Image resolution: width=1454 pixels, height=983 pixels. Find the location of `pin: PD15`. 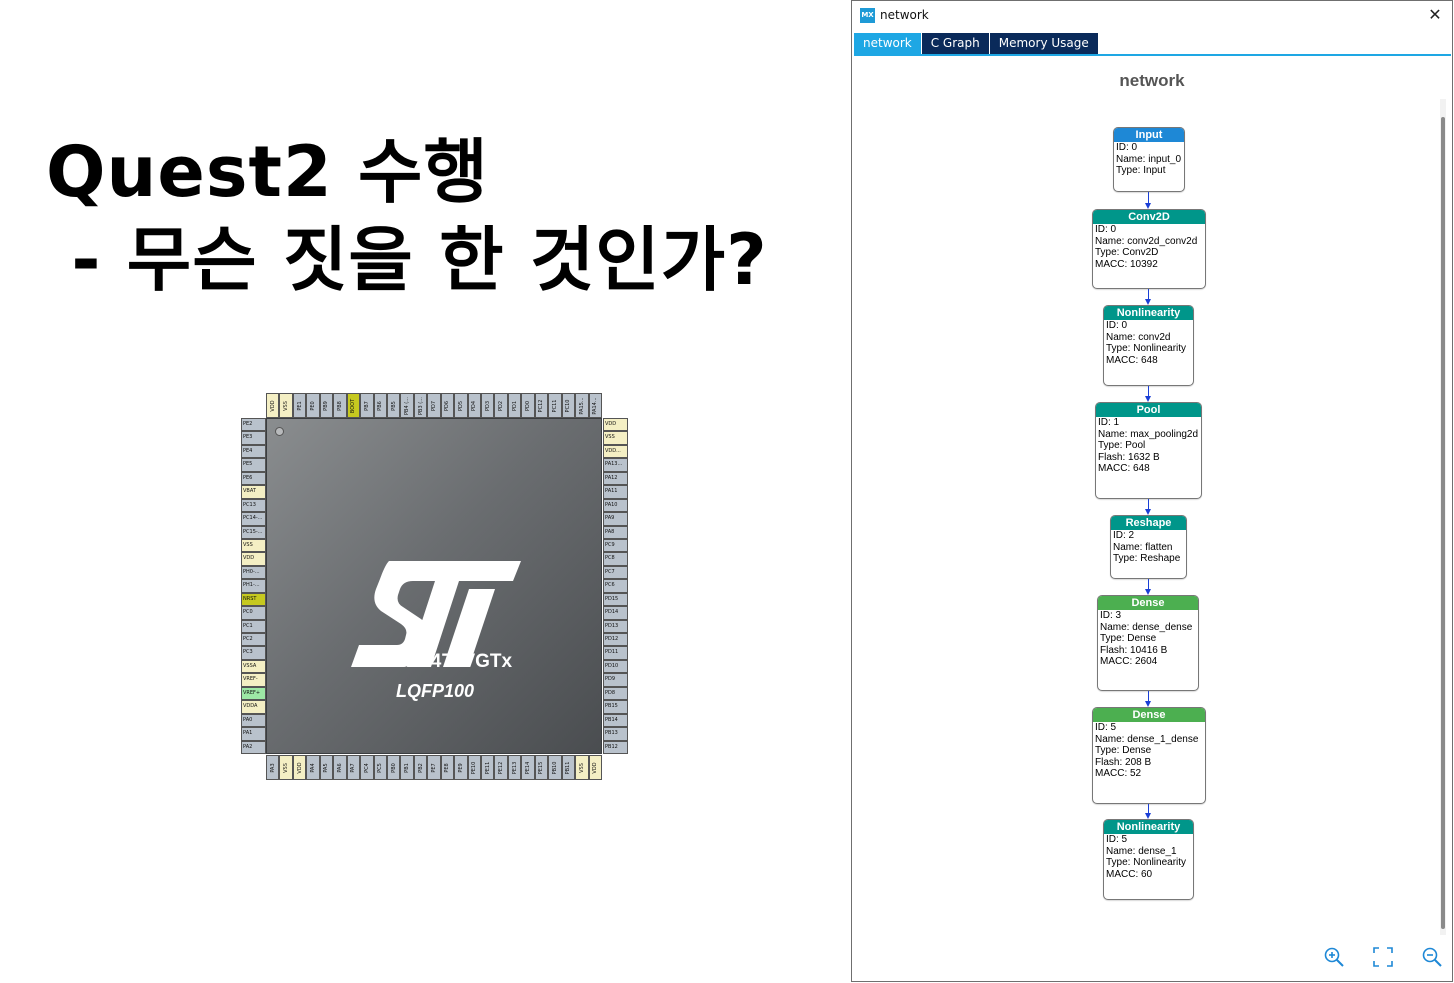

pin: PD15 is located at coordinates (615, 599).